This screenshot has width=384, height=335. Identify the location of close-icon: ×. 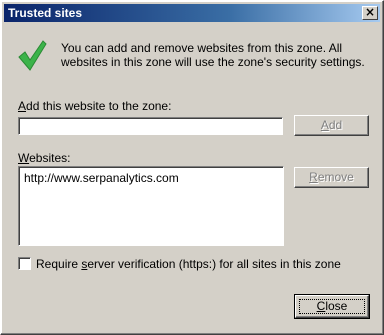
(370, 12).